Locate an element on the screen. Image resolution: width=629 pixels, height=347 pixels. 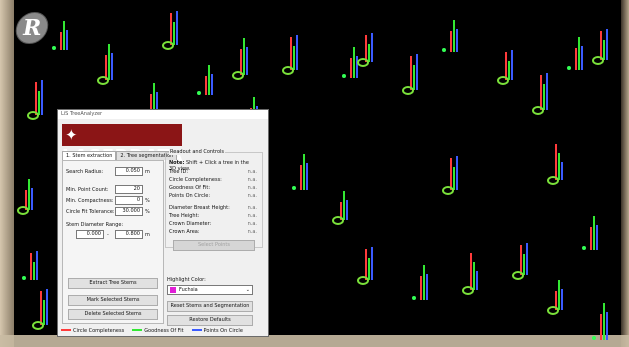
highlight-color-select: Fuchsia ⌄ is located at coordinates (210, 290).